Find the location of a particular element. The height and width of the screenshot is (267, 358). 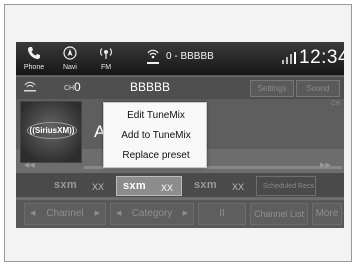

channel-row: CH 0 BBBBB Settings Sound is located at coordinates (180, 88).